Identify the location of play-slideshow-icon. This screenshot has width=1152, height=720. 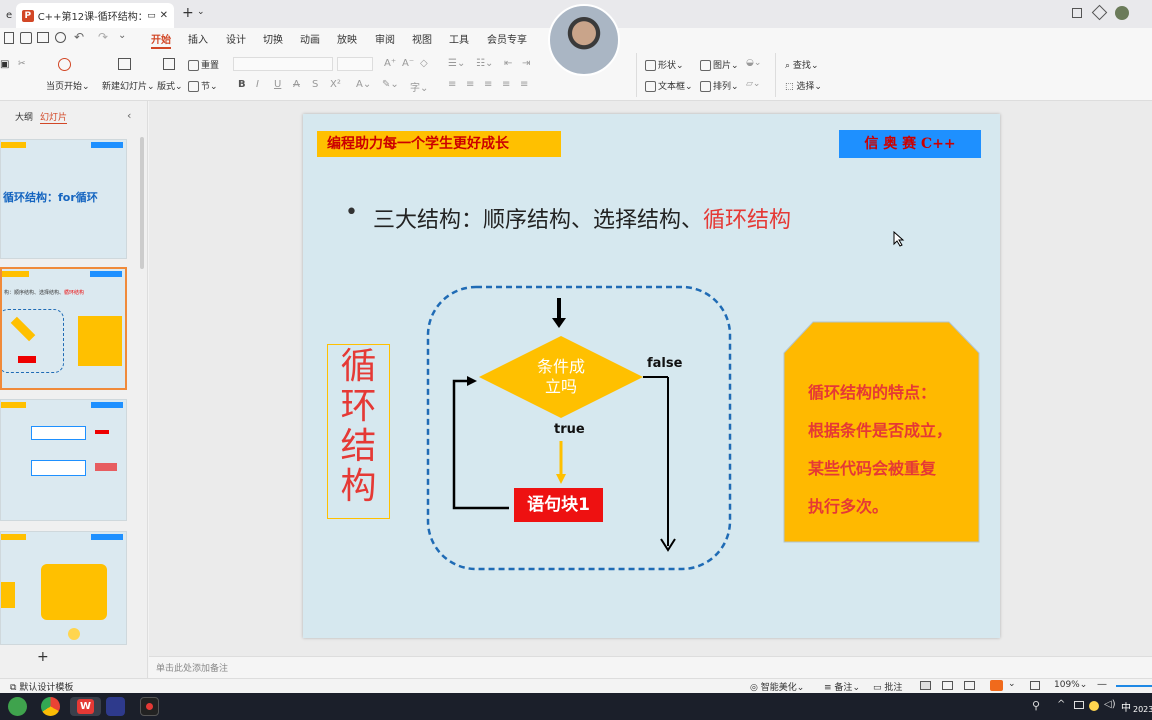
(996, 685).